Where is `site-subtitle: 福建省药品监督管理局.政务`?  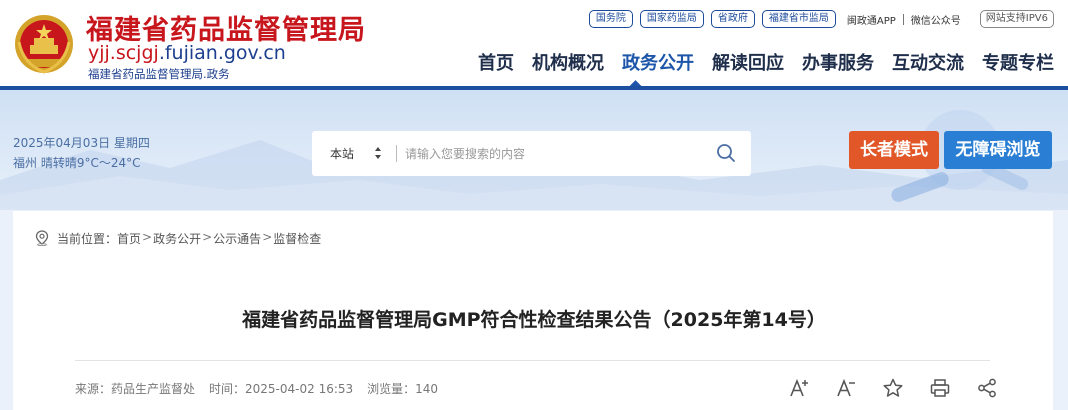
site-subtitle: 福建省药品监督管理局.政务 is located at coordinates (159, 74).